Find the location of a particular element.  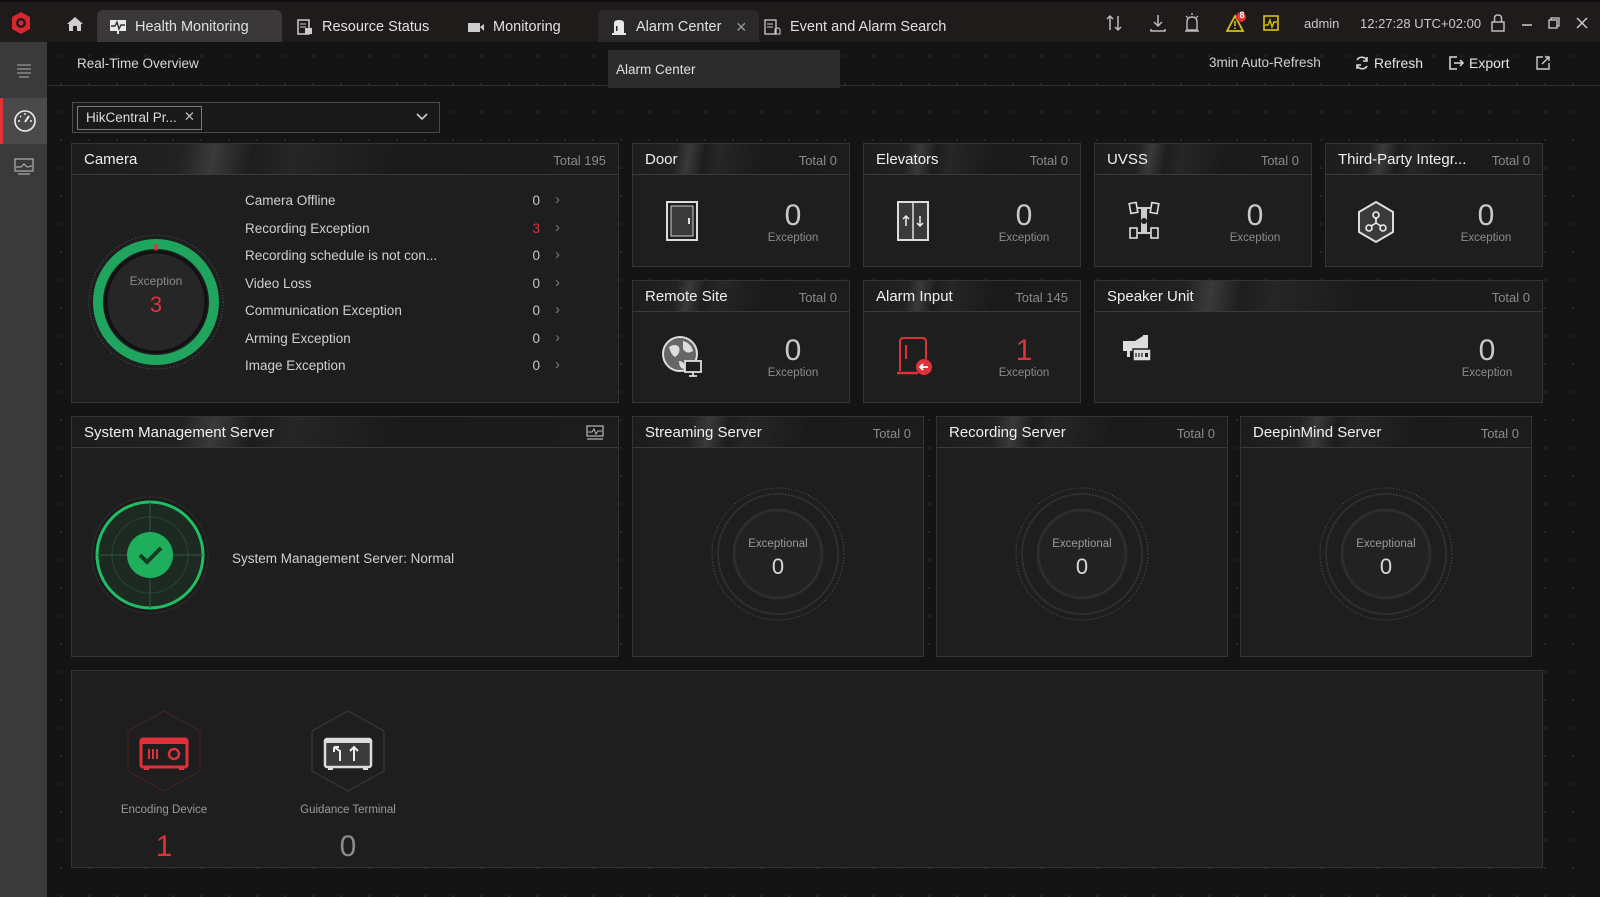

panel-header: Third-Party Integr... Total 0 is located at coordinates (1434, 159).